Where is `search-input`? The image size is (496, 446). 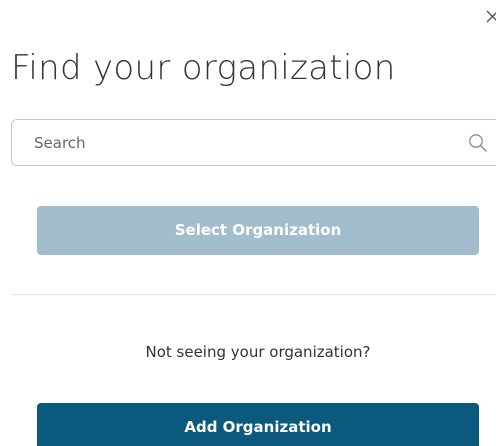
search-input is located at coordinates (232, 142).